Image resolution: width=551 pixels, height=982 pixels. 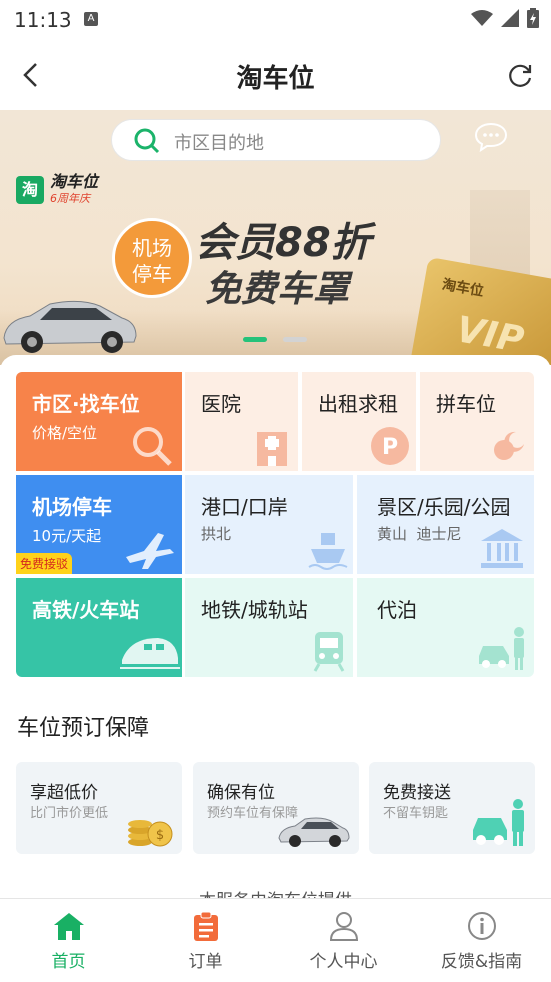 I want to click on svg-text: P, so click(x=390, y=447).